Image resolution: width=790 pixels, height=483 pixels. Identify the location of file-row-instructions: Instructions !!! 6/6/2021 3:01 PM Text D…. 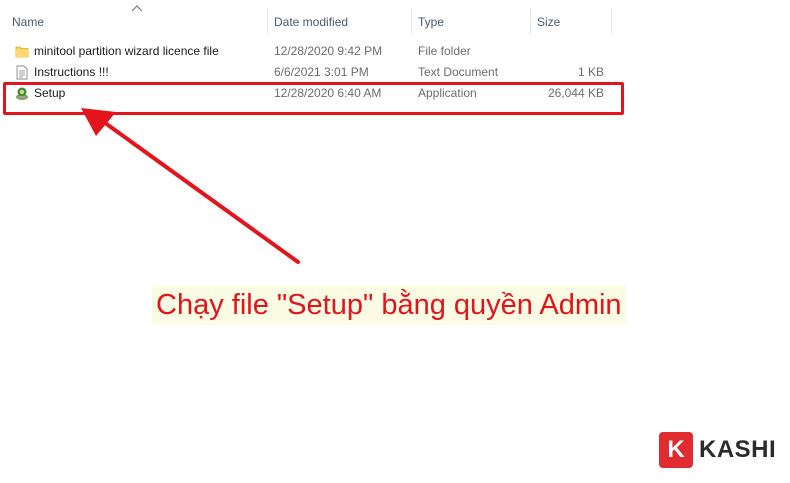
(320, 72).